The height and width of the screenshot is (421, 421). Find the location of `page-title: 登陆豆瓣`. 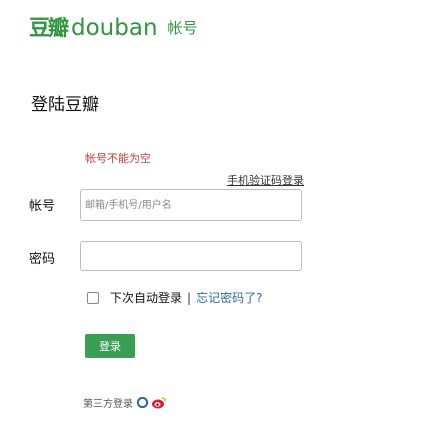

page-title: 登陆豆瓣 is located at coordinates (65, 105).